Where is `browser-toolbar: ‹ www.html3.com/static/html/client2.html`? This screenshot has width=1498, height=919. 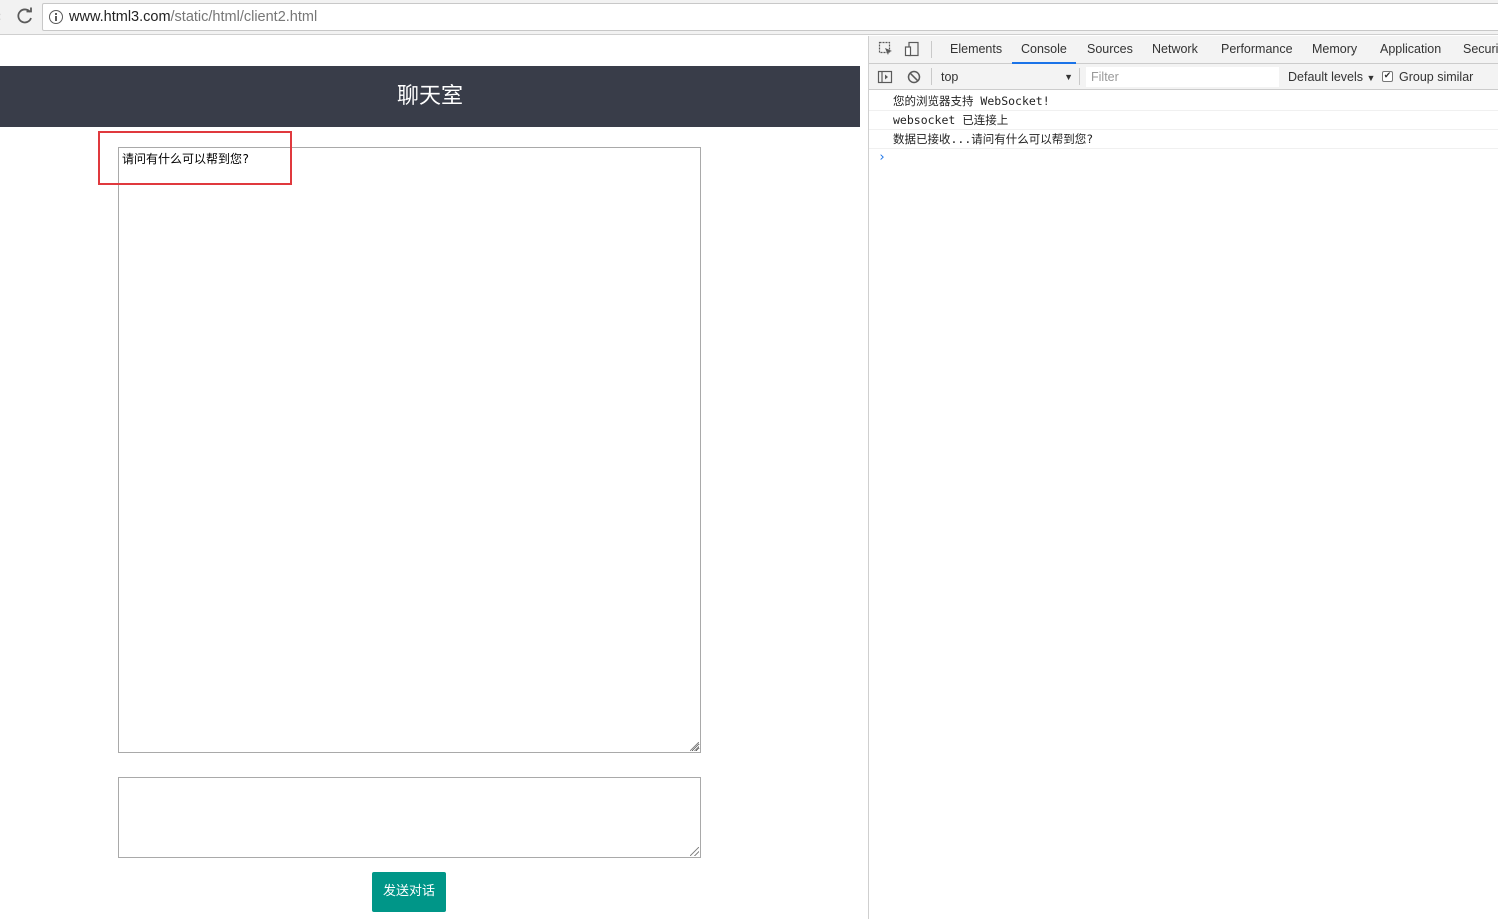
browser-toolbar: ‹ www.html3.com/static/html/client2.html is located at coordinates (749, 17).